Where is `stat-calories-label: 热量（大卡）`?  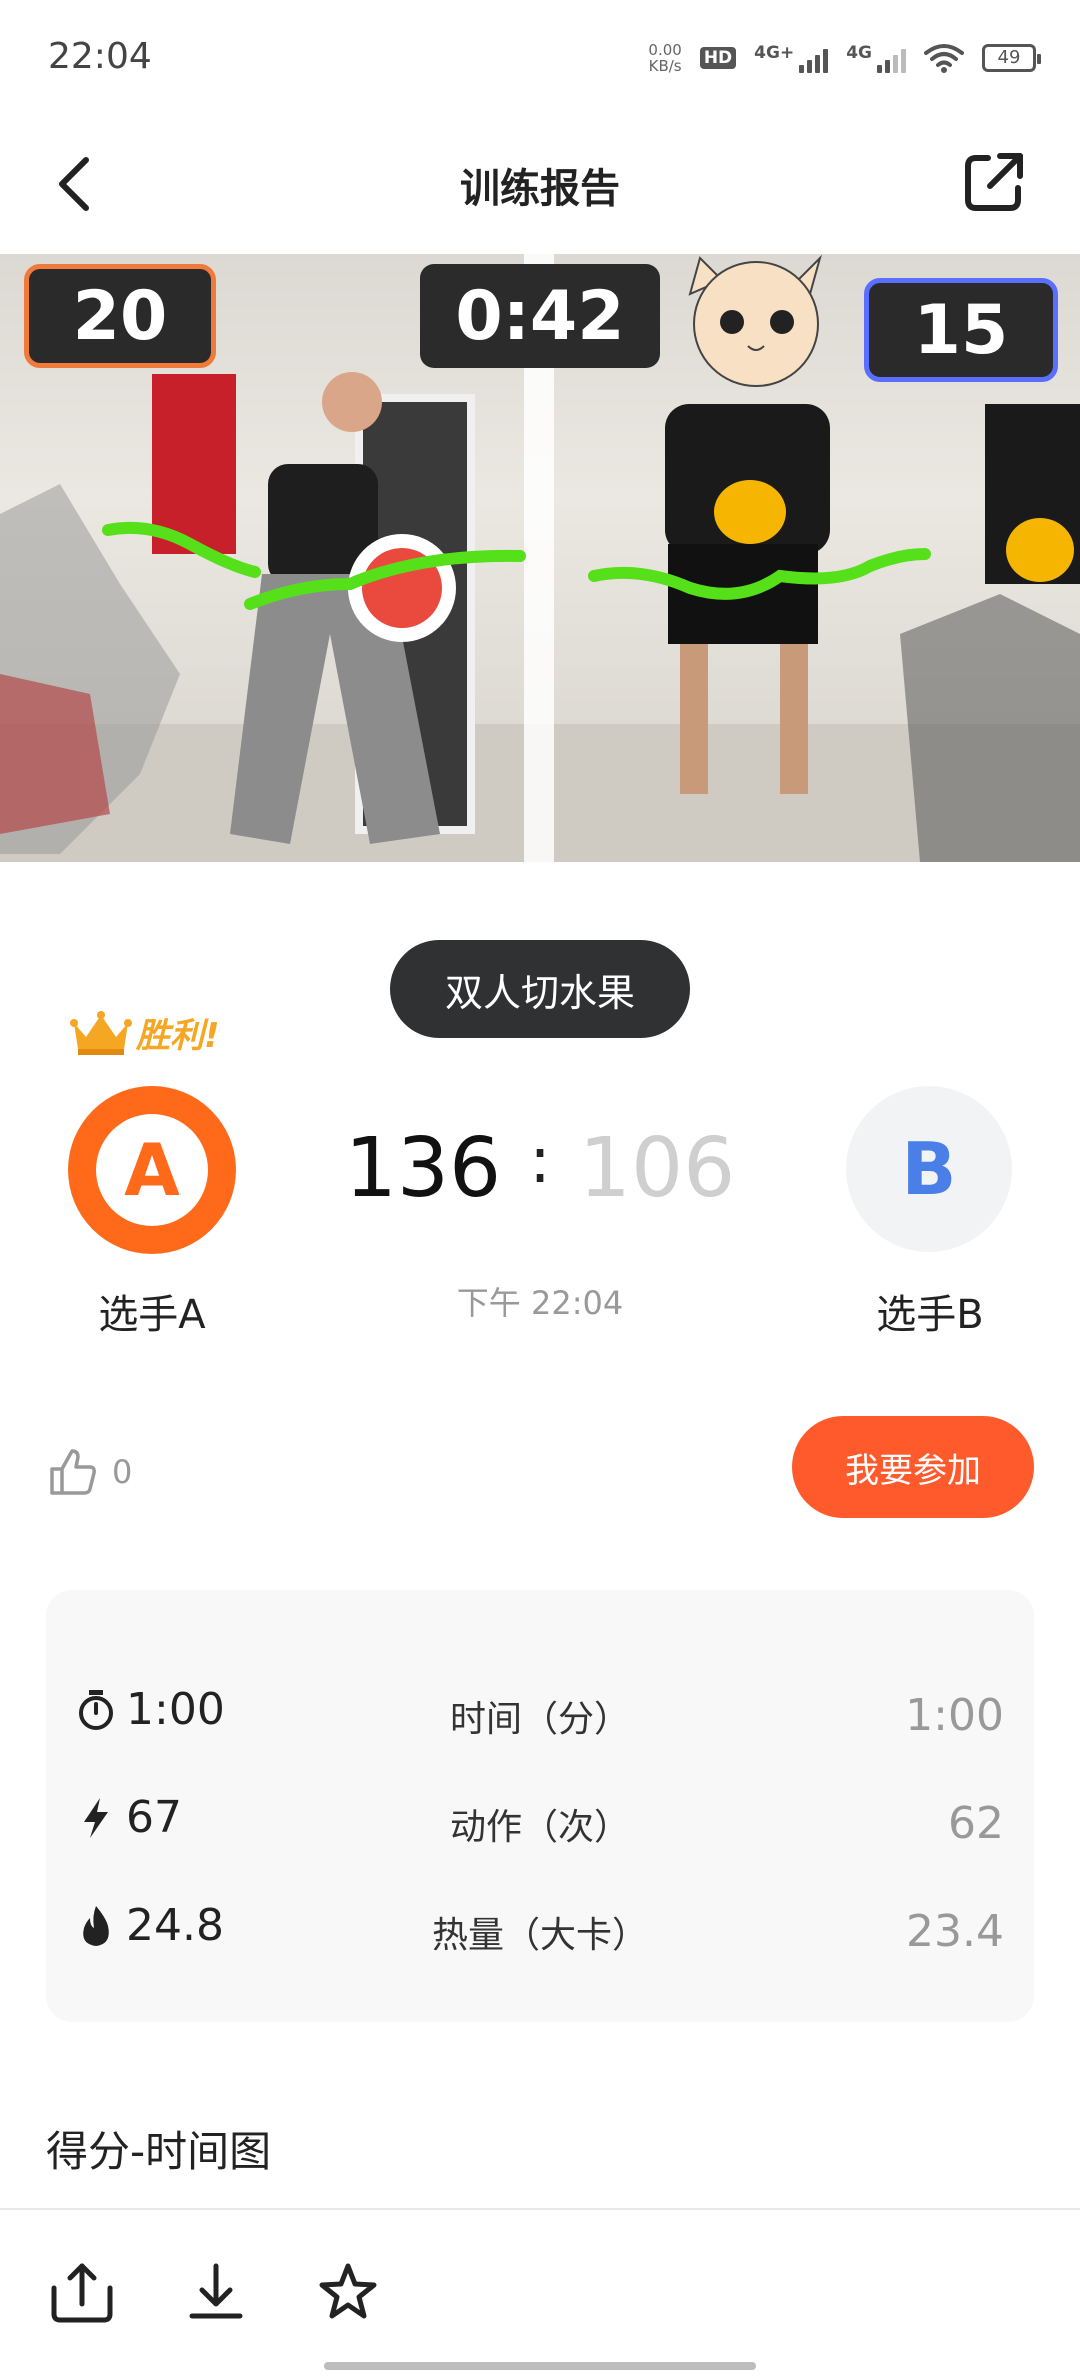
stat-calories-label: 热量（大卡） is located at coordinates (539, 1935).